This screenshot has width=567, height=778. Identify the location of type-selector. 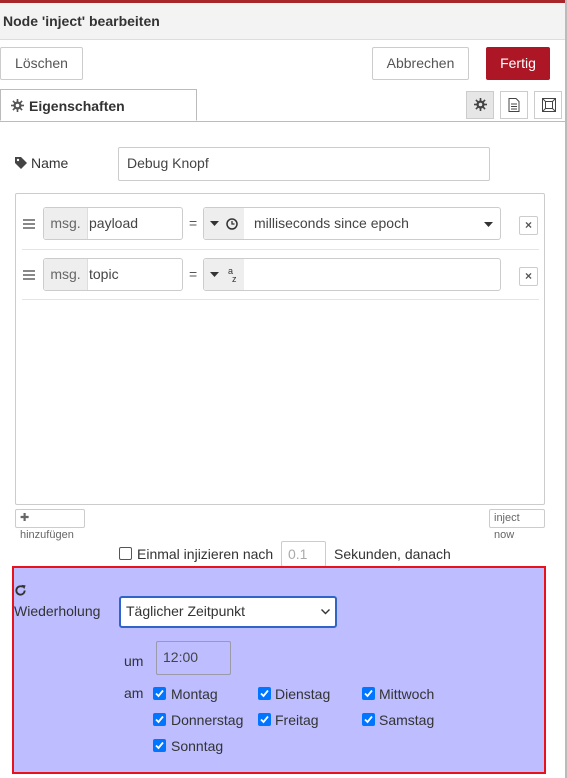
(224, 223).